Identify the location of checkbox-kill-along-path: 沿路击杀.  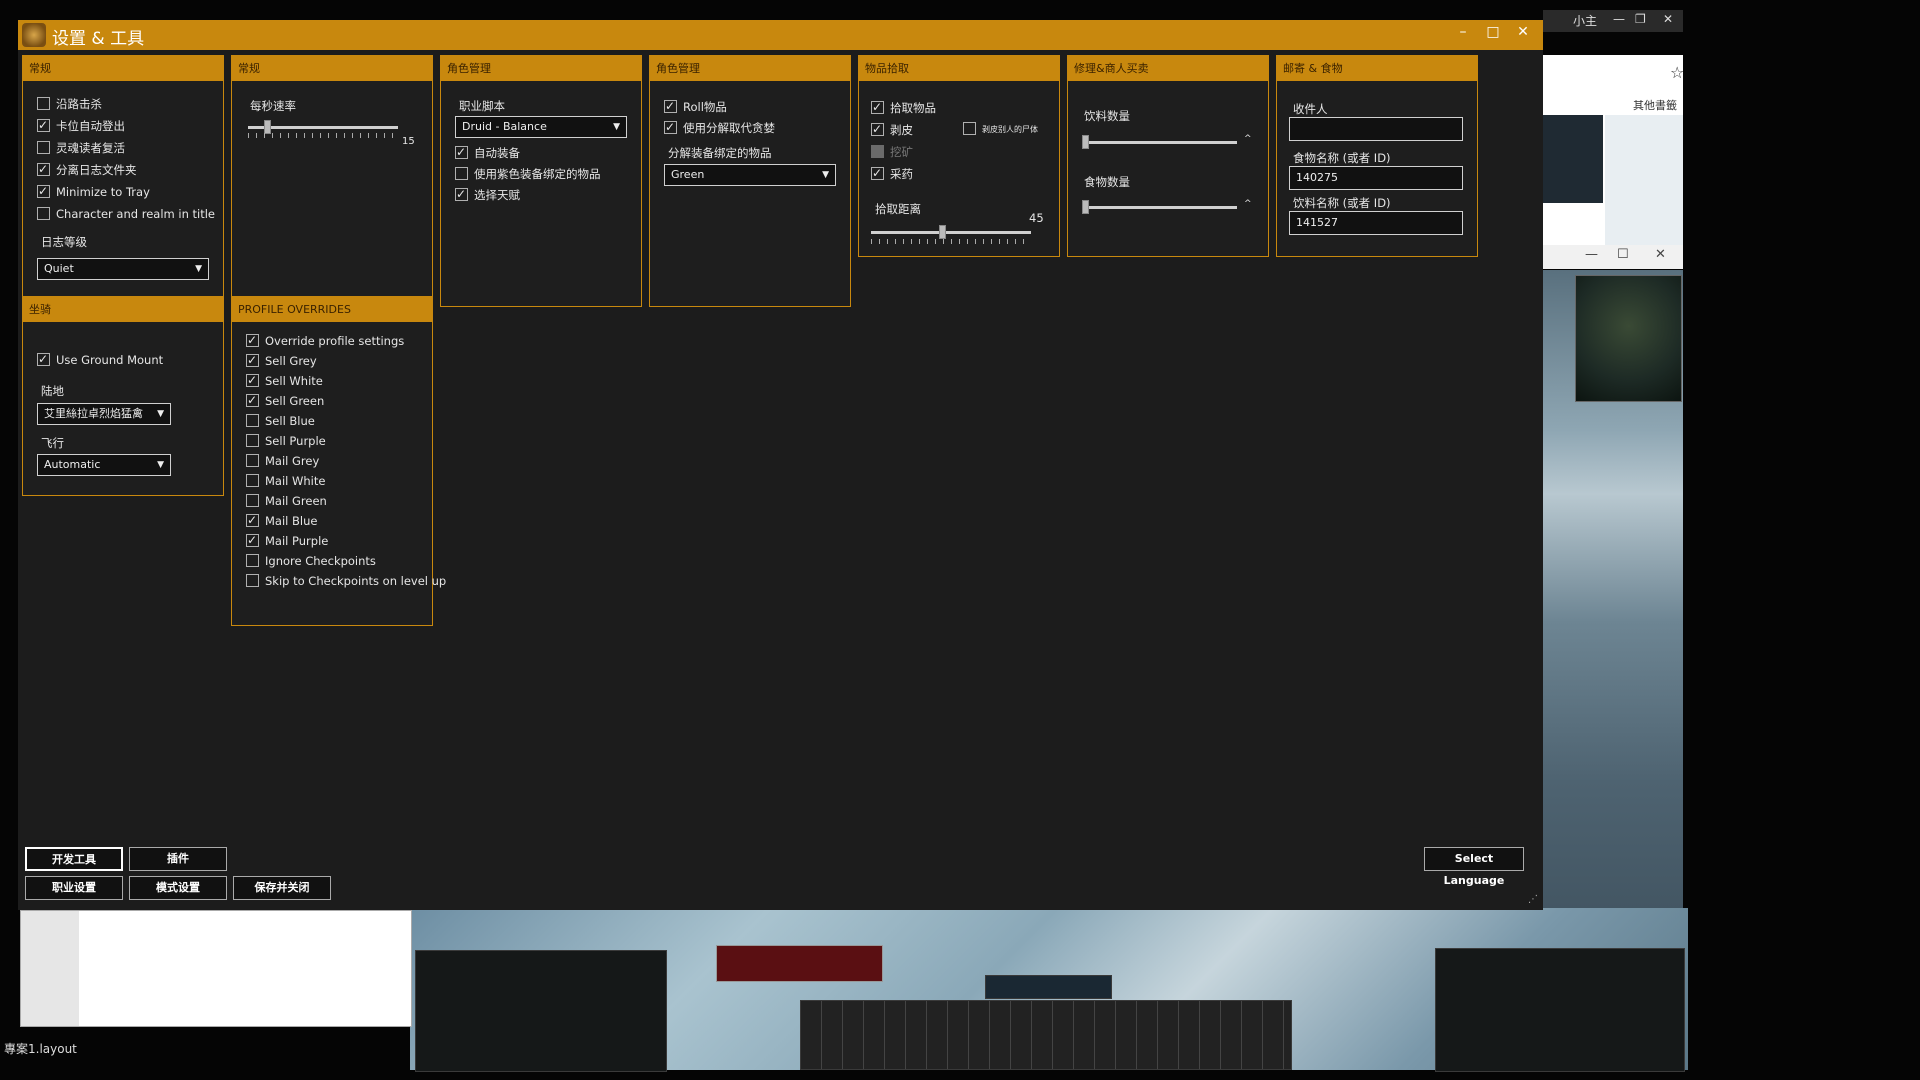
(69, 104).